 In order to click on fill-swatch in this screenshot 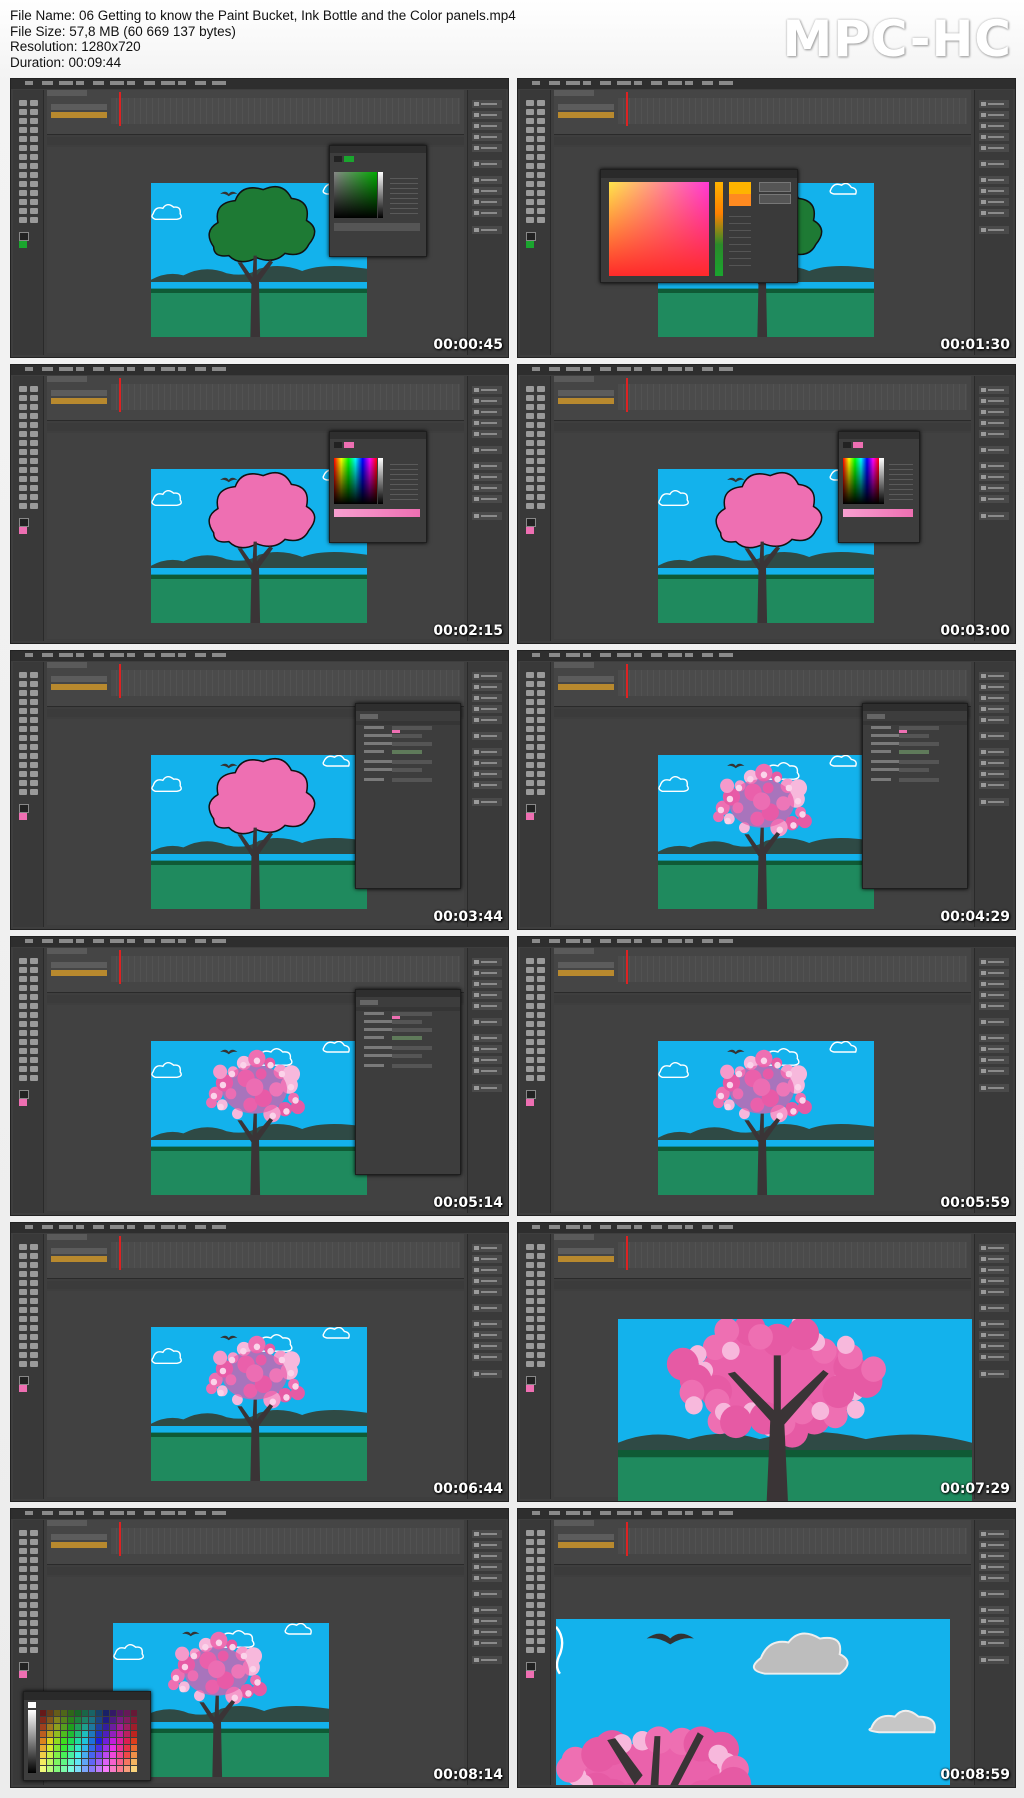, I will do `click(349, 445)`.